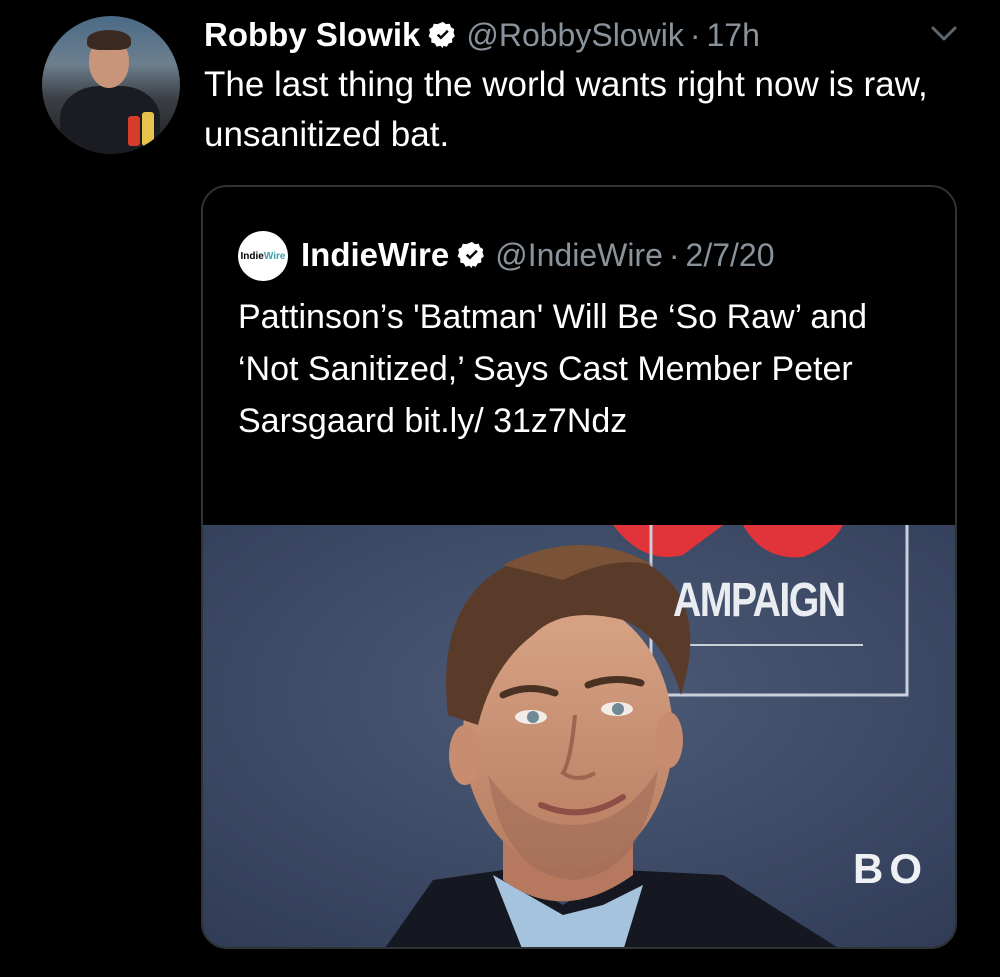  I want to click on avatar-bottle-red, so click(134, 131).